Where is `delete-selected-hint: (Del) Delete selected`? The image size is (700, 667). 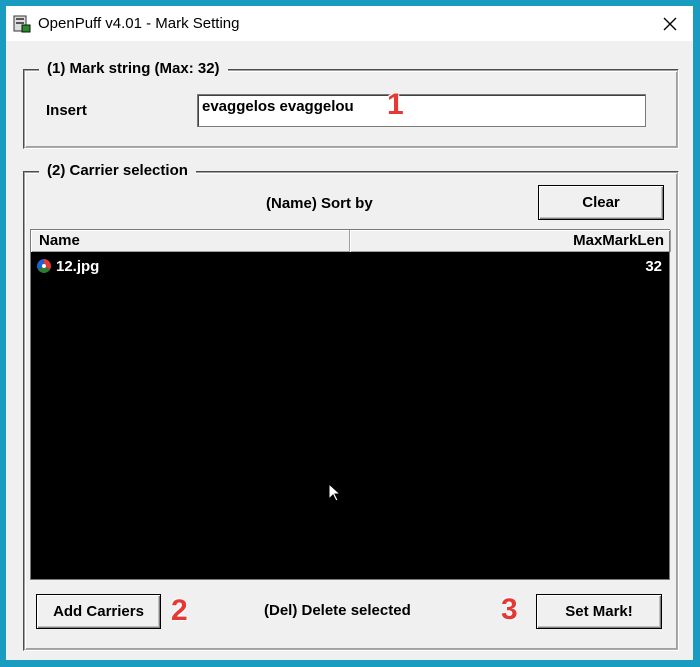
delete-selected-hint: (Del) Delete selected is located at coordinates (337, 610).